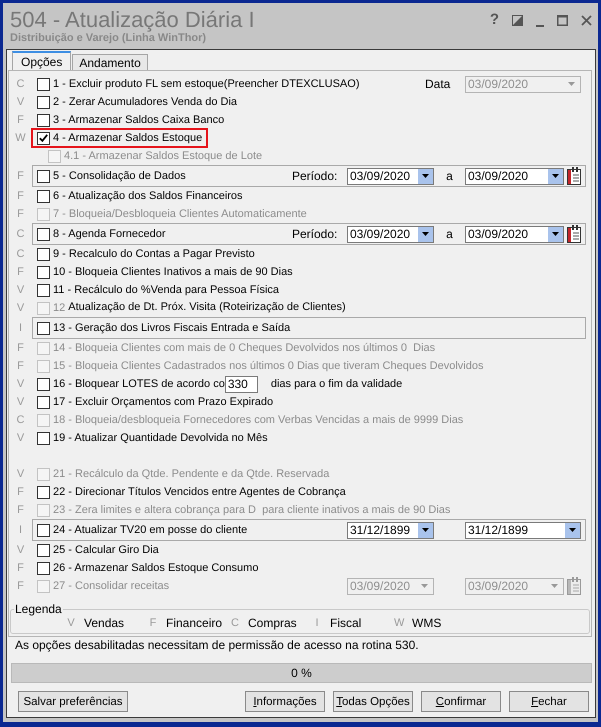  Describe the element at coordinates (73, 701) in the screenshot. I see `save-preferences-button: Salvar preferências` at that location.